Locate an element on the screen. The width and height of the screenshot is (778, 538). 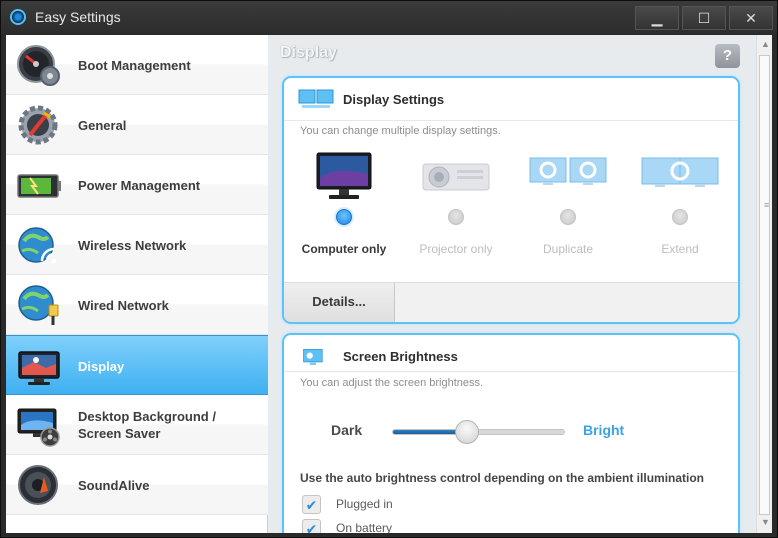
sidebar-item-label: SoundAlive is located at coordinates (114, 485).